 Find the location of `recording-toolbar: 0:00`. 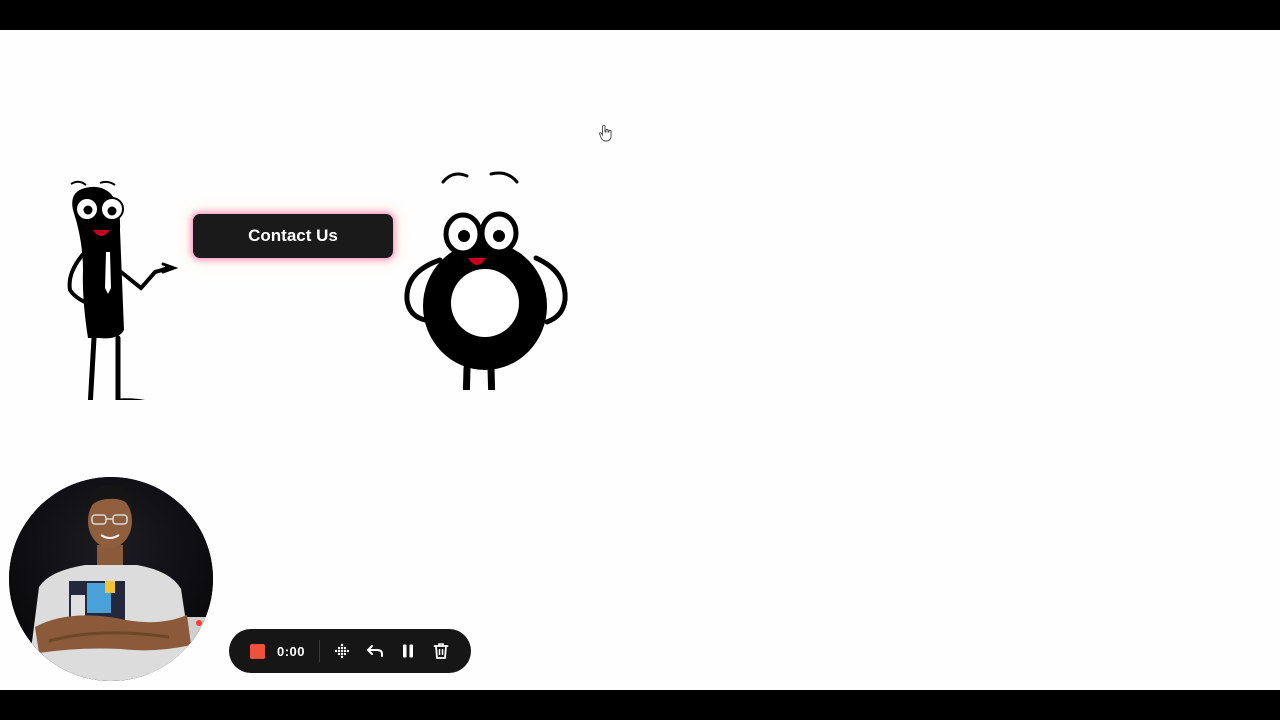

recording-toolbar: 0:00 is located at coordinates (350, 651).